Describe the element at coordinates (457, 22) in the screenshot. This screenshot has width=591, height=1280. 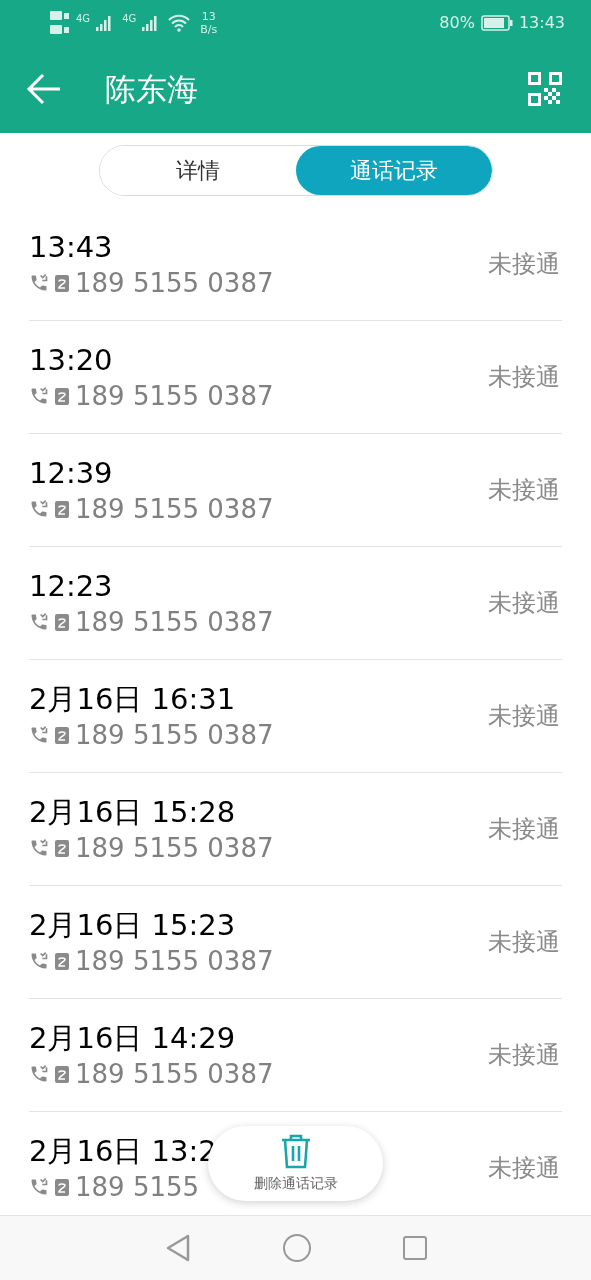
I see `battery-percent: 80%` at that location.